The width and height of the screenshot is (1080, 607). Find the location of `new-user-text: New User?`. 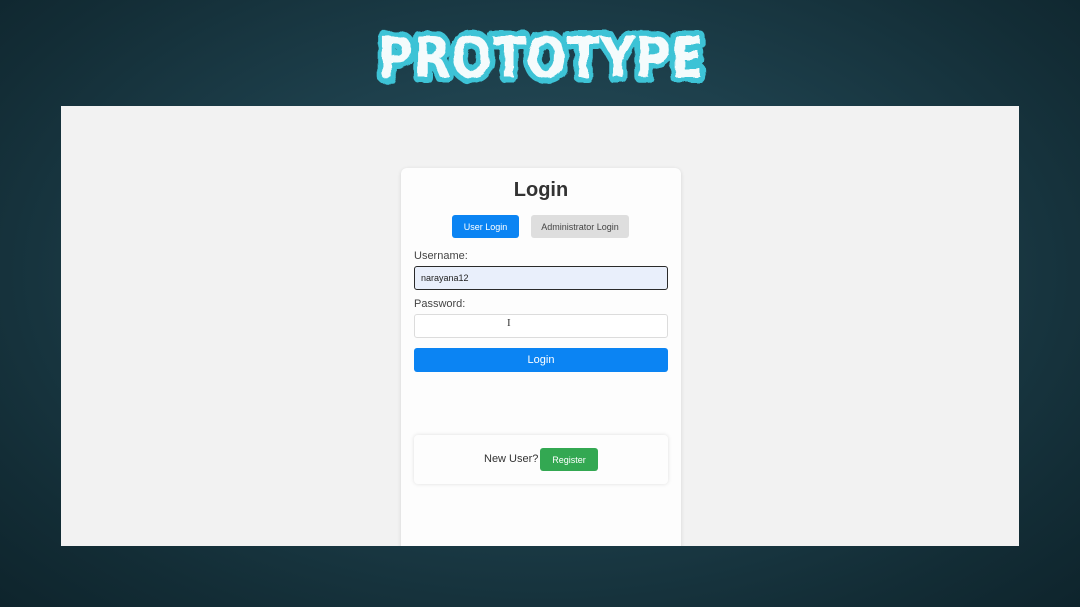

new-user-text: New User? is located at coordinates (511, 459).